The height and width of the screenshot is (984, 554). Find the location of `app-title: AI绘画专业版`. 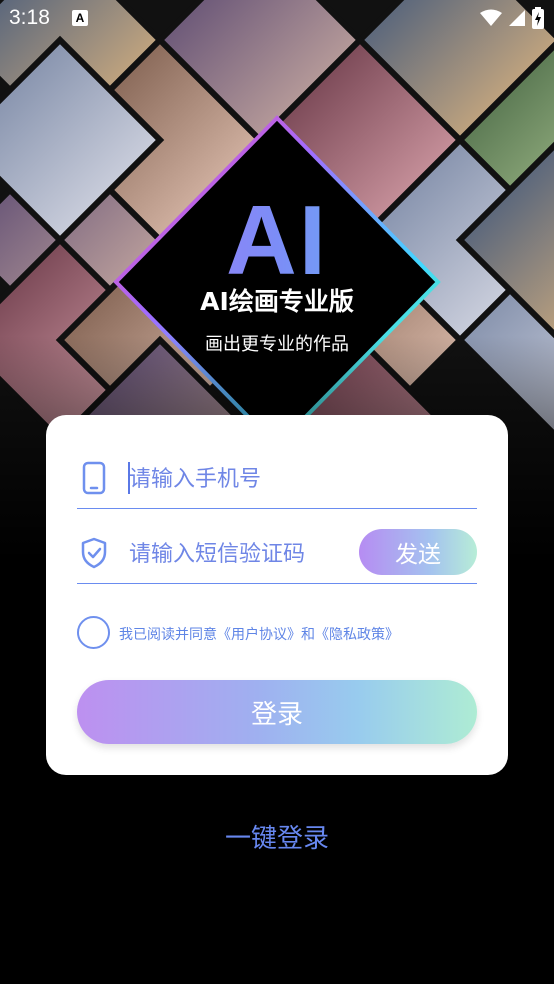

app-title: AI绘画专业版 is located at coordinates (277, 301).